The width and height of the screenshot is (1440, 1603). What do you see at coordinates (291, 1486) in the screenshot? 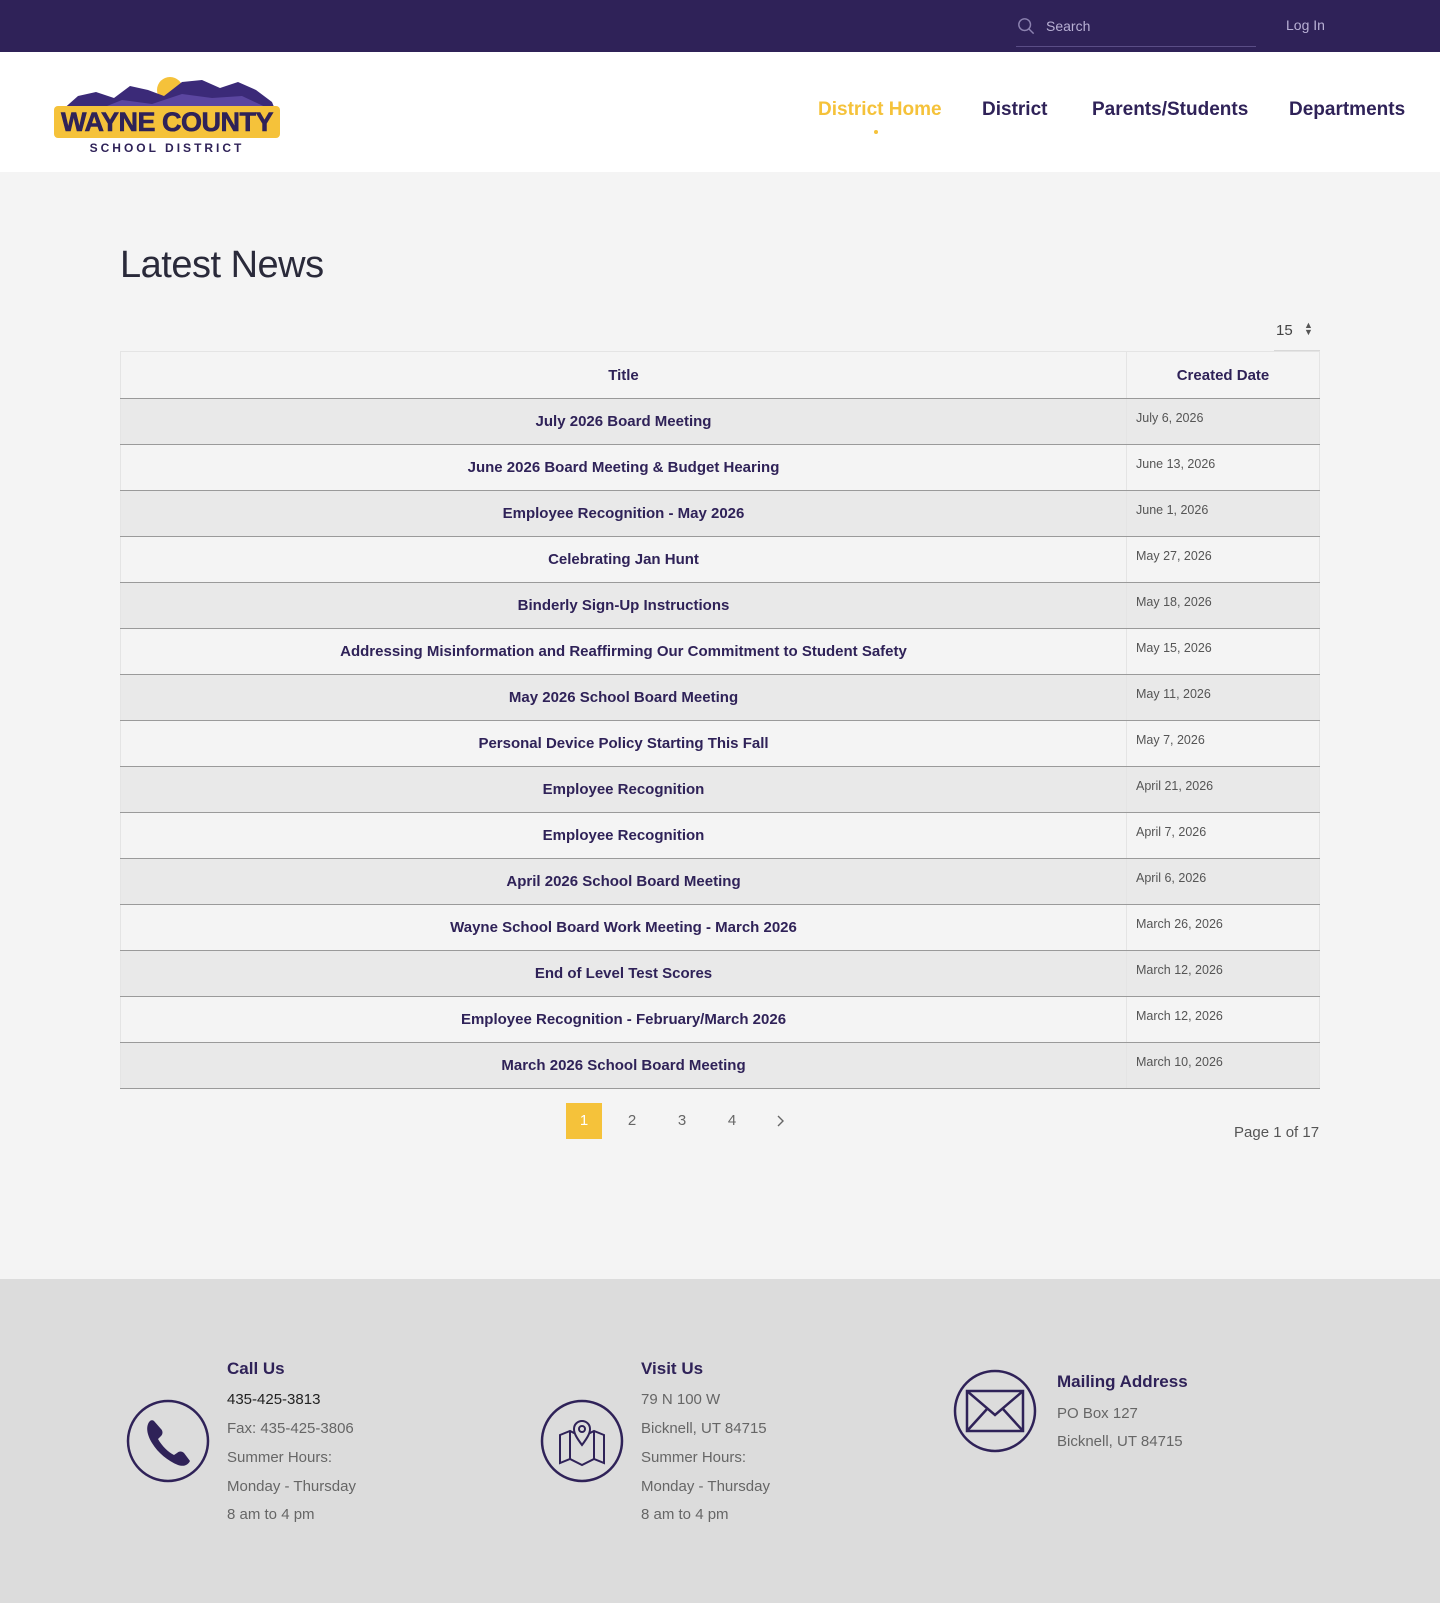
I see `call-days: Monday - Thursday` at bounding box center [291, 1486].